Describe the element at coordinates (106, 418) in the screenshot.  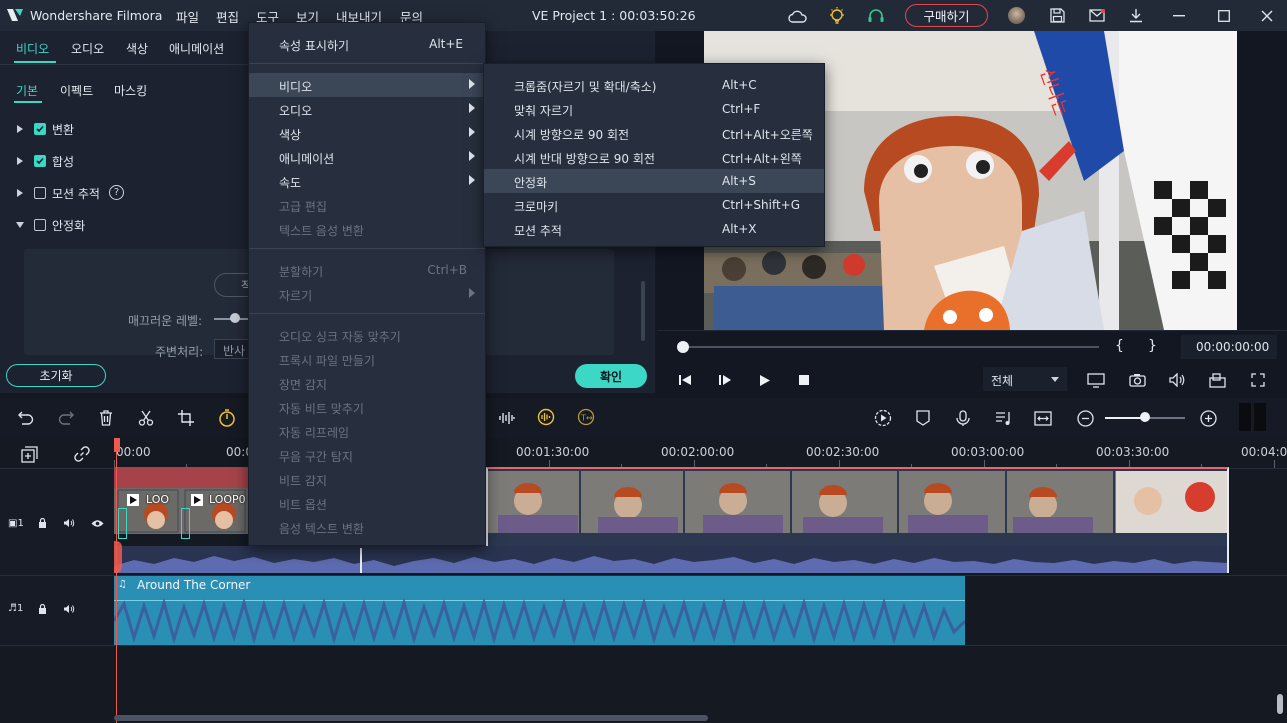
I see `delete-icon` at that location.